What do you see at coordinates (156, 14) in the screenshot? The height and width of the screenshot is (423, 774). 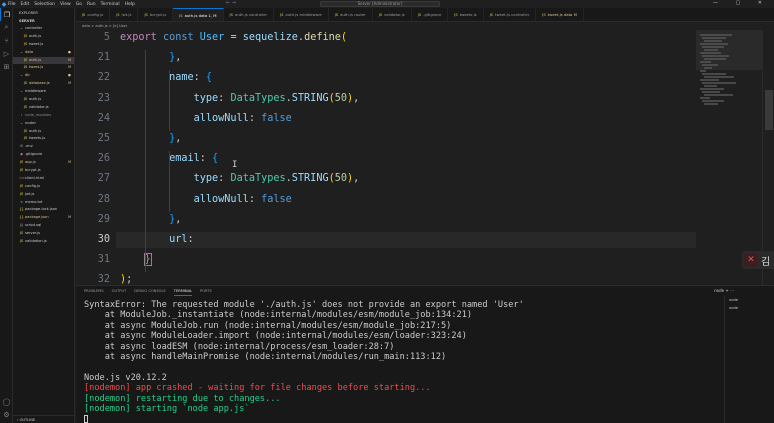 I see `editor-tab: JS bcrypt.js` at bounding box center [156, 14].